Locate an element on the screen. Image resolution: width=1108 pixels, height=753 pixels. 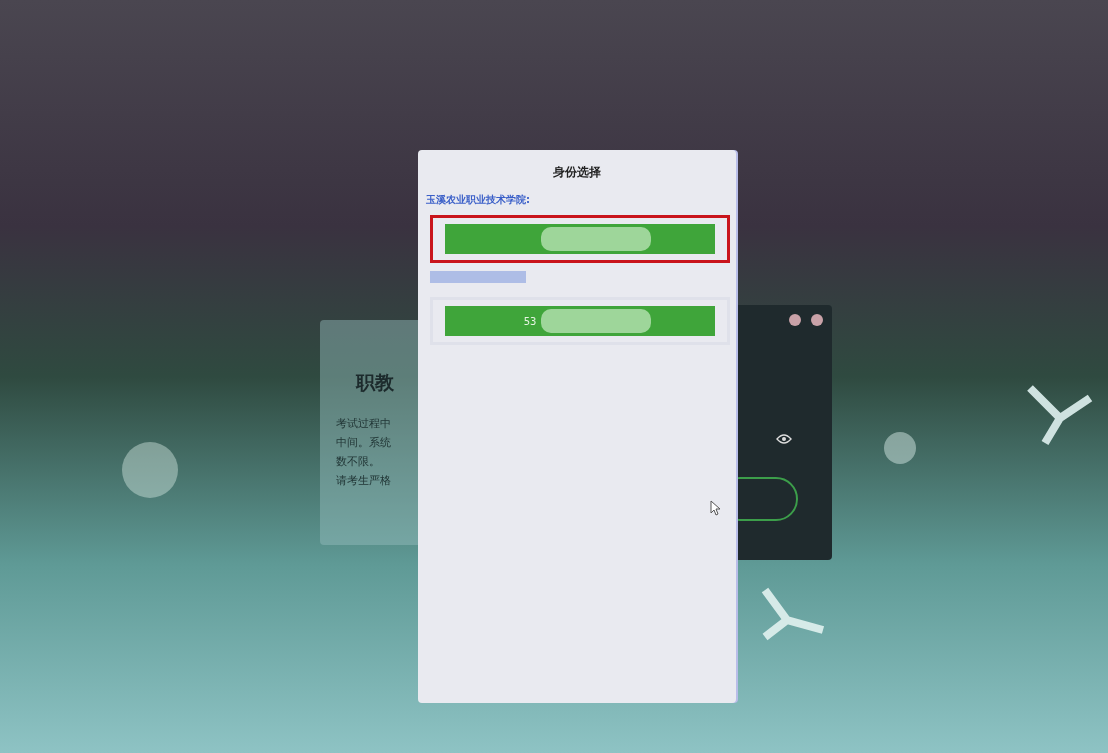
card-text-line: 考试过程中 is located at coordinates (364, 424).